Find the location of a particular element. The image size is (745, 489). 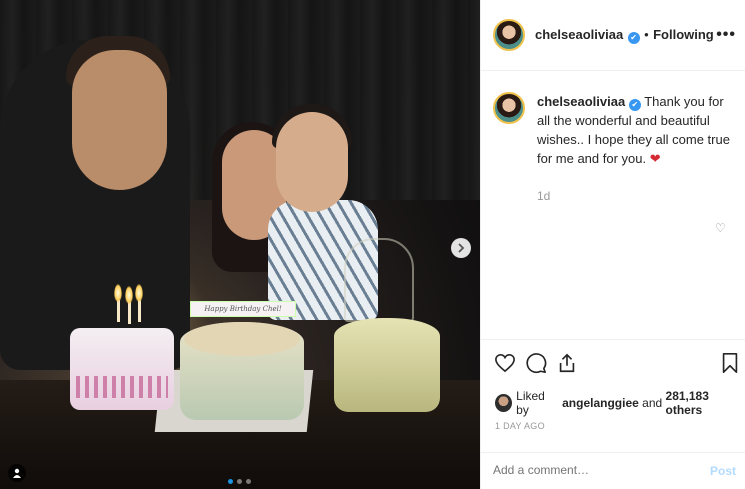

more-options-icon: ••• is located at coordinates (726, 35).